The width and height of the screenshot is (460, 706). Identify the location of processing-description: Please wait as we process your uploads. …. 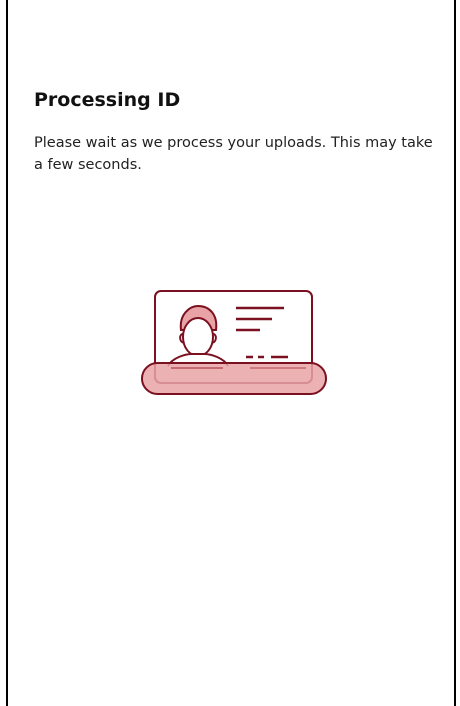
(233, 154).